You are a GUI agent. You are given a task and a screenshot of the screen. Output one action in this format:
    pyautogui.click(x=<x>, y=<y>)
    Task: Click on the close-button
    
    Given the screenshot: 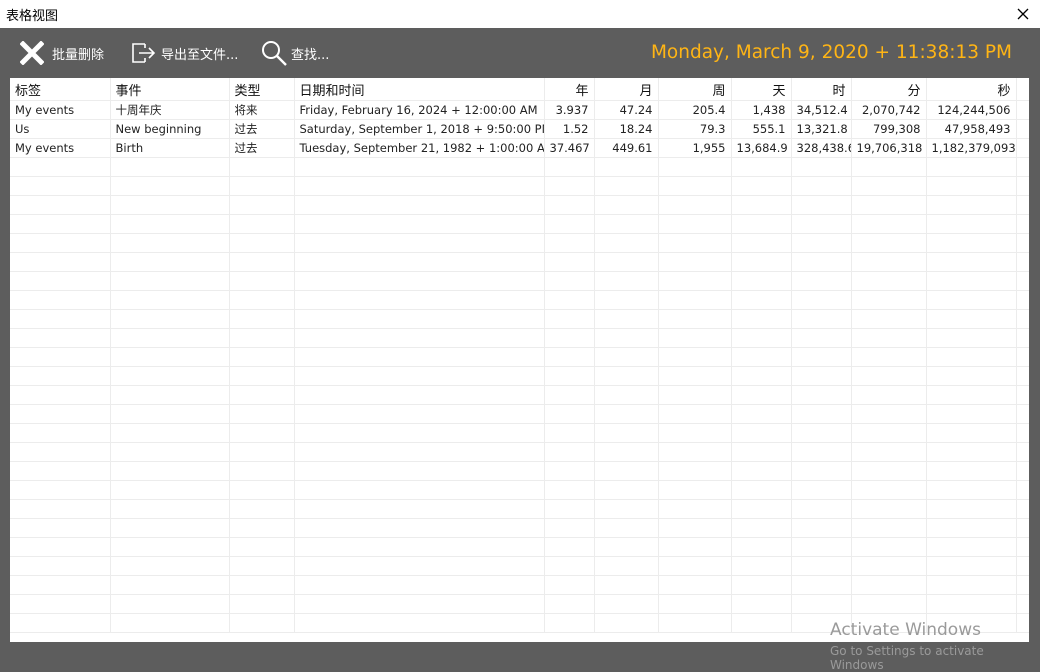 What is the action you would take?
    pyautogui.click(x=1023, y=14)
    